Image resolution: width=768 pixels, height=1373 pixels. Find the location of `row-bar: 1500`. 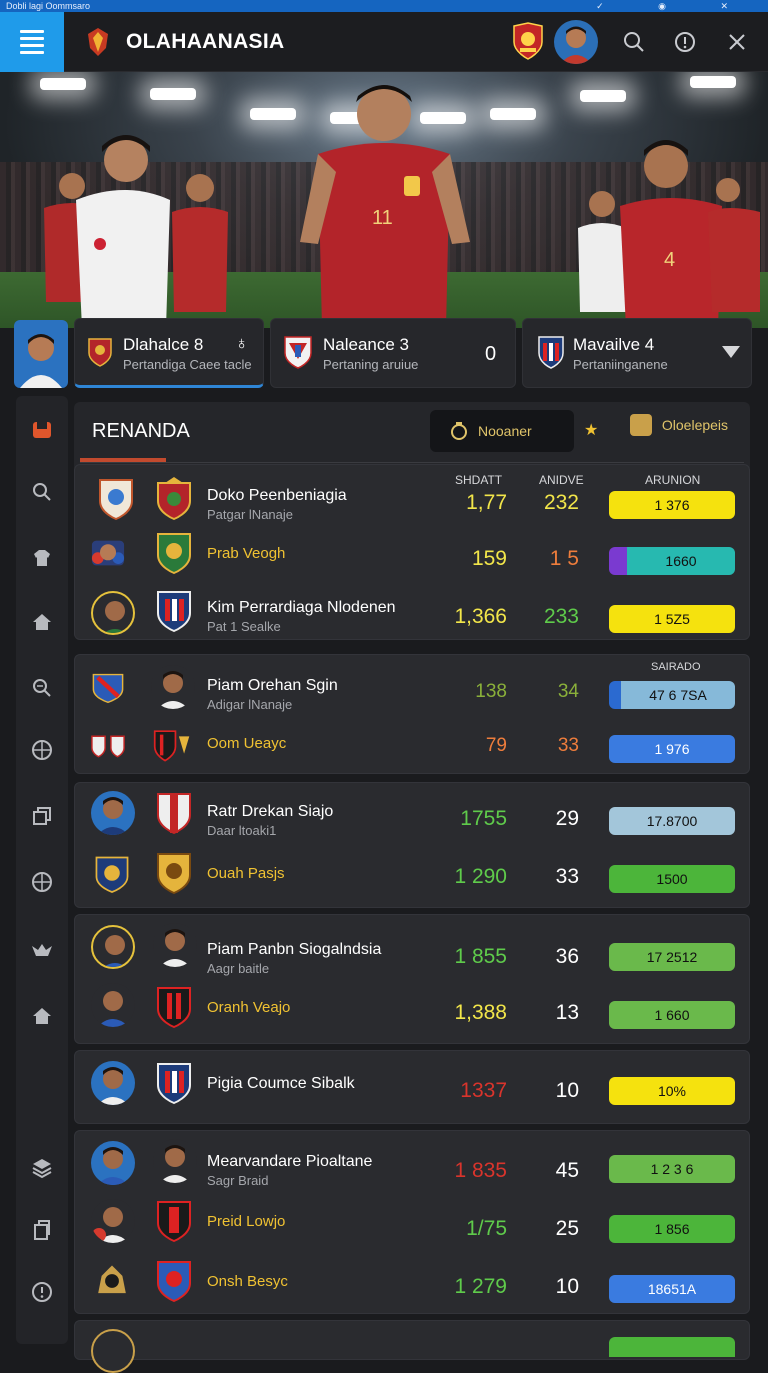

row-bar: 1500 is located at coordinates (672, 879).